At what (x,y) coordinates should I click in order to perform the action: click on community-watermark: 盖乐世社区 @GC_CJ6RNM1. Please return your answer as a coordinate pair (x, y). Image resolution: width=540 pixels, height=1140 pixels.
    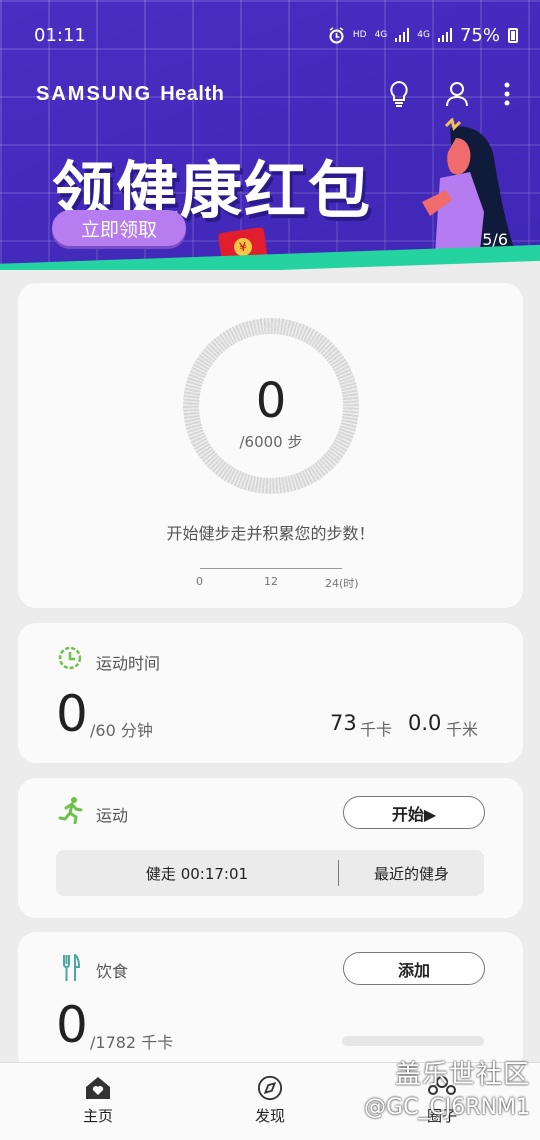
    Looking at the image, I should click on (447, 1087).